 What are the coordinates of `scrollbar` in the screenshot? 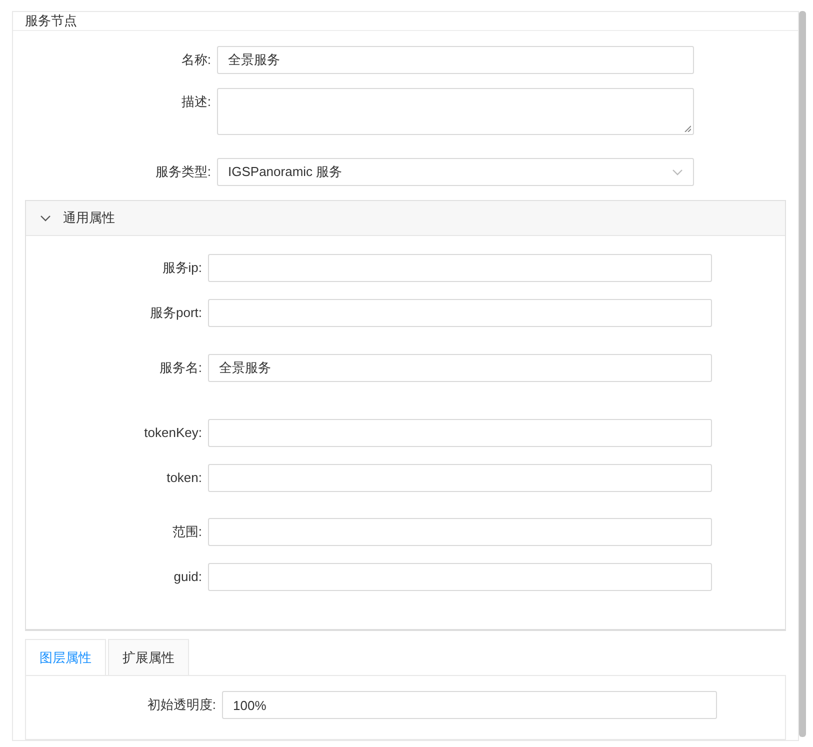 It's located at (802, 374).